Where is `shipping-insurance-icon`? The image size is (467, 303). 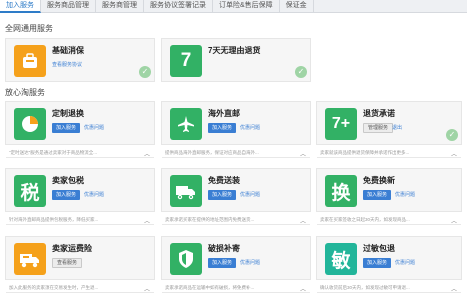 shipping-insurance-icon is located at coordinates (30, 259).